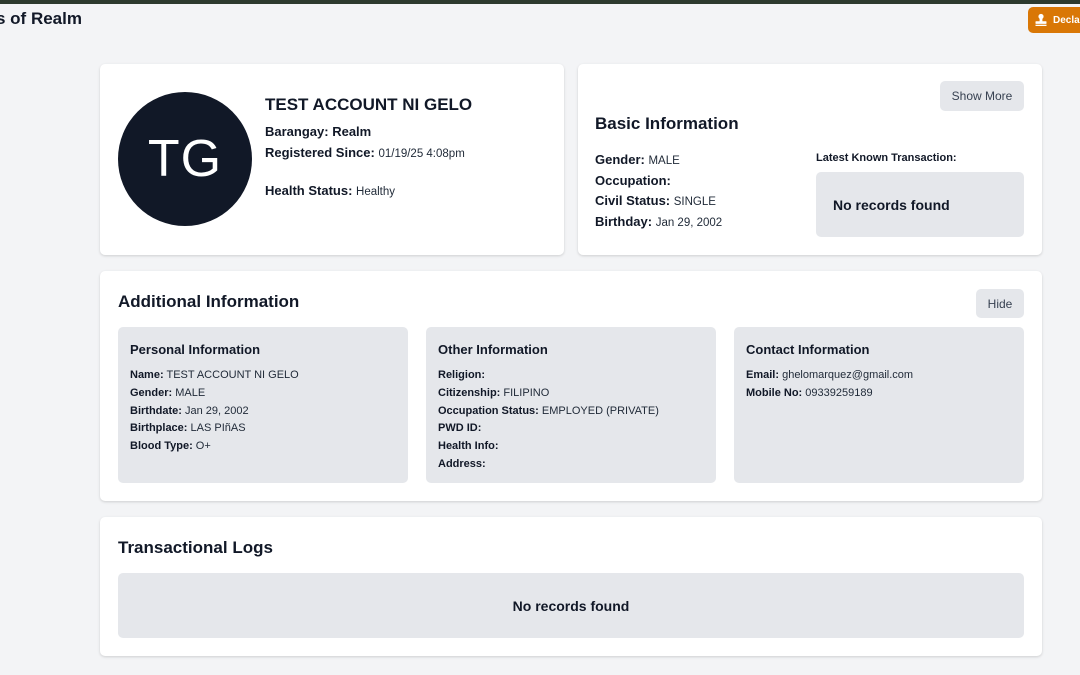 The height and width of the screenshot is (675, 1080). What do you see at coordinates (195, 349) in the screenshot?
I see `personal-information-title: Personal Information` at bounding box center [195, 349].